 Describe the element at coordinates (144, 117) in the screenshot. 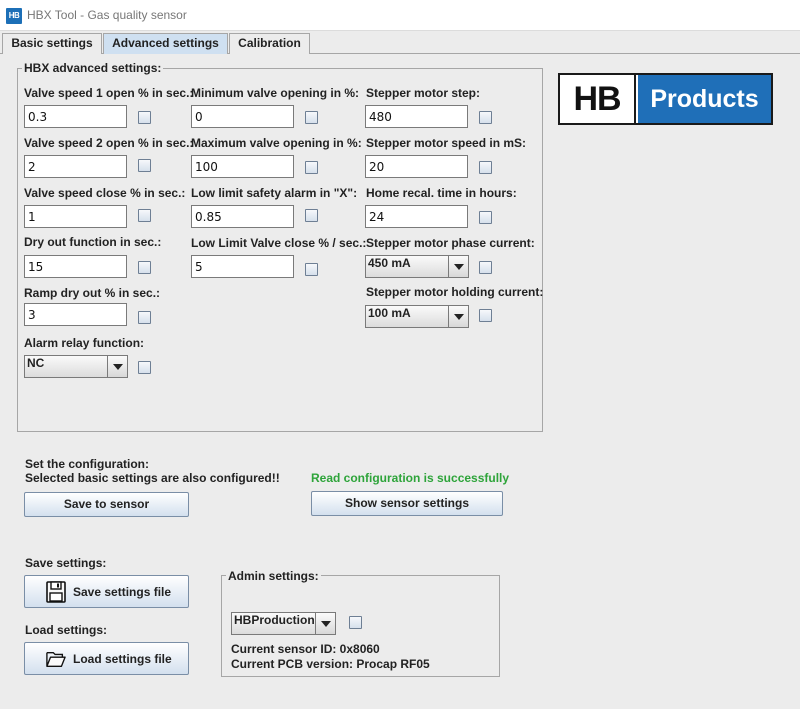

I see `valve-speed-1-checkbox` at that location.